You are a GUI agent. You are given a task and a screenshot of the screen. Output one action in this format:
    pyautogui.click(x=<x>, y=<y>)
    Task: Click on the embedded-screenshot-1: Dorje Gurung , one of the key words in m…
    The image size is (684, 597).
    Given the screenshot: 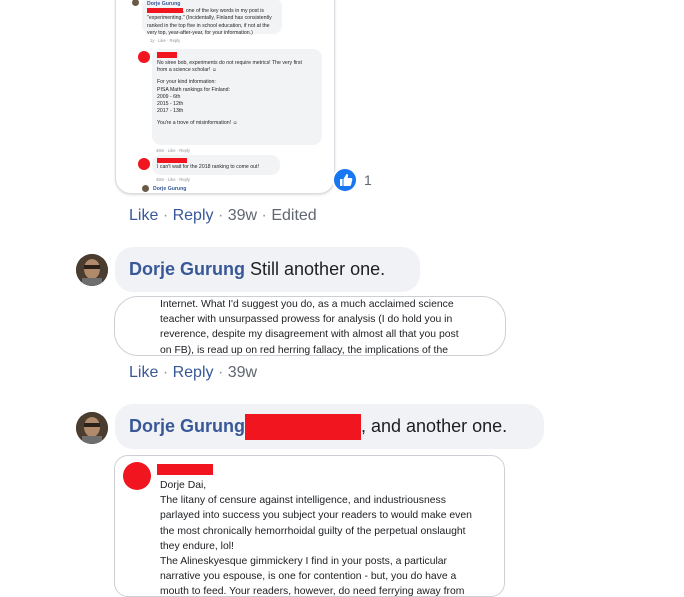 What is the action you would take?
    pyautogui.click(x=225, y=97)
    